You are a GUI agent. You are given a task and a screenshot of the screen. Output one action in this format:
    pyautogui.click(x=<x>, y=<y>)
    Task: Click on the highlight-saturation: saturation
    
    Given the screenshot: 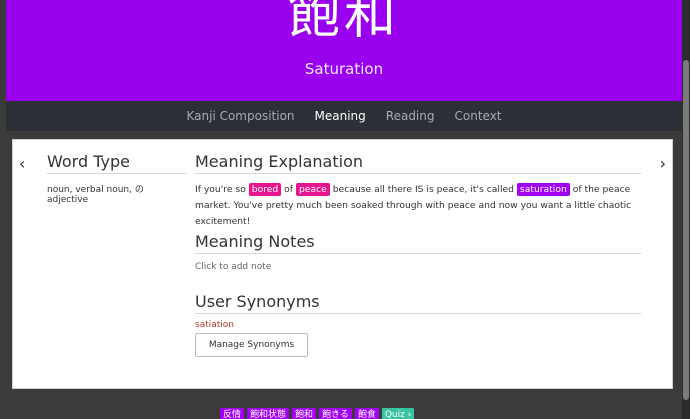 What is the action you would take?
    pyautogui.click(x=543, y=189)
    